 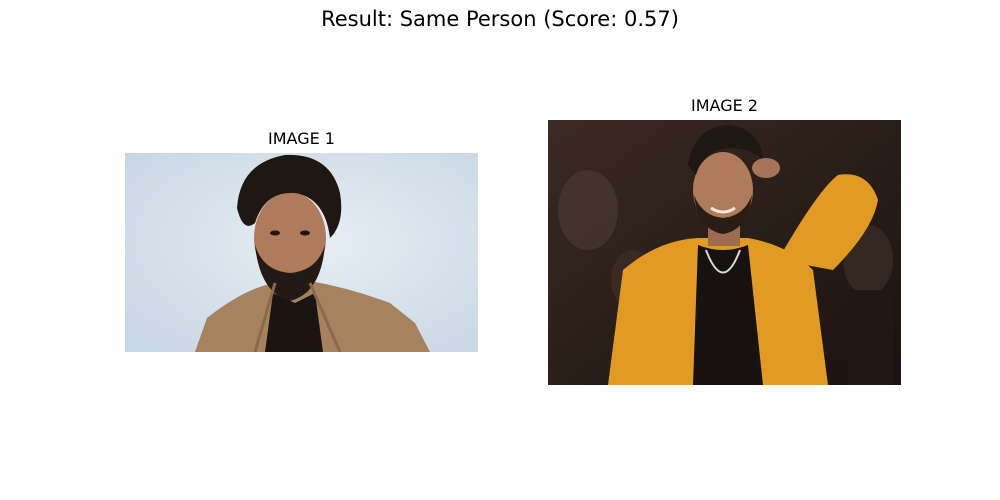 What do you see at coordinates (301, 252) in the screenshot?
I see `image-1-photo` at bounding box center [301, 252].